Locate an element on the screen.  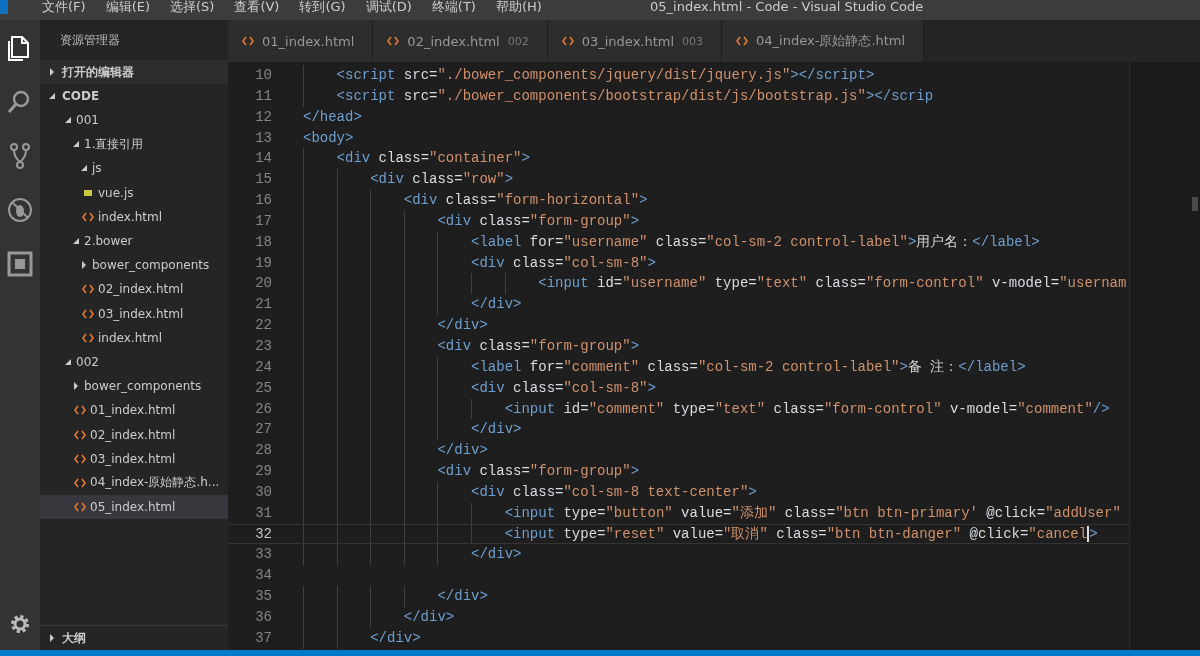
scrollbar-thumb is located at coordinates (1195, 204).